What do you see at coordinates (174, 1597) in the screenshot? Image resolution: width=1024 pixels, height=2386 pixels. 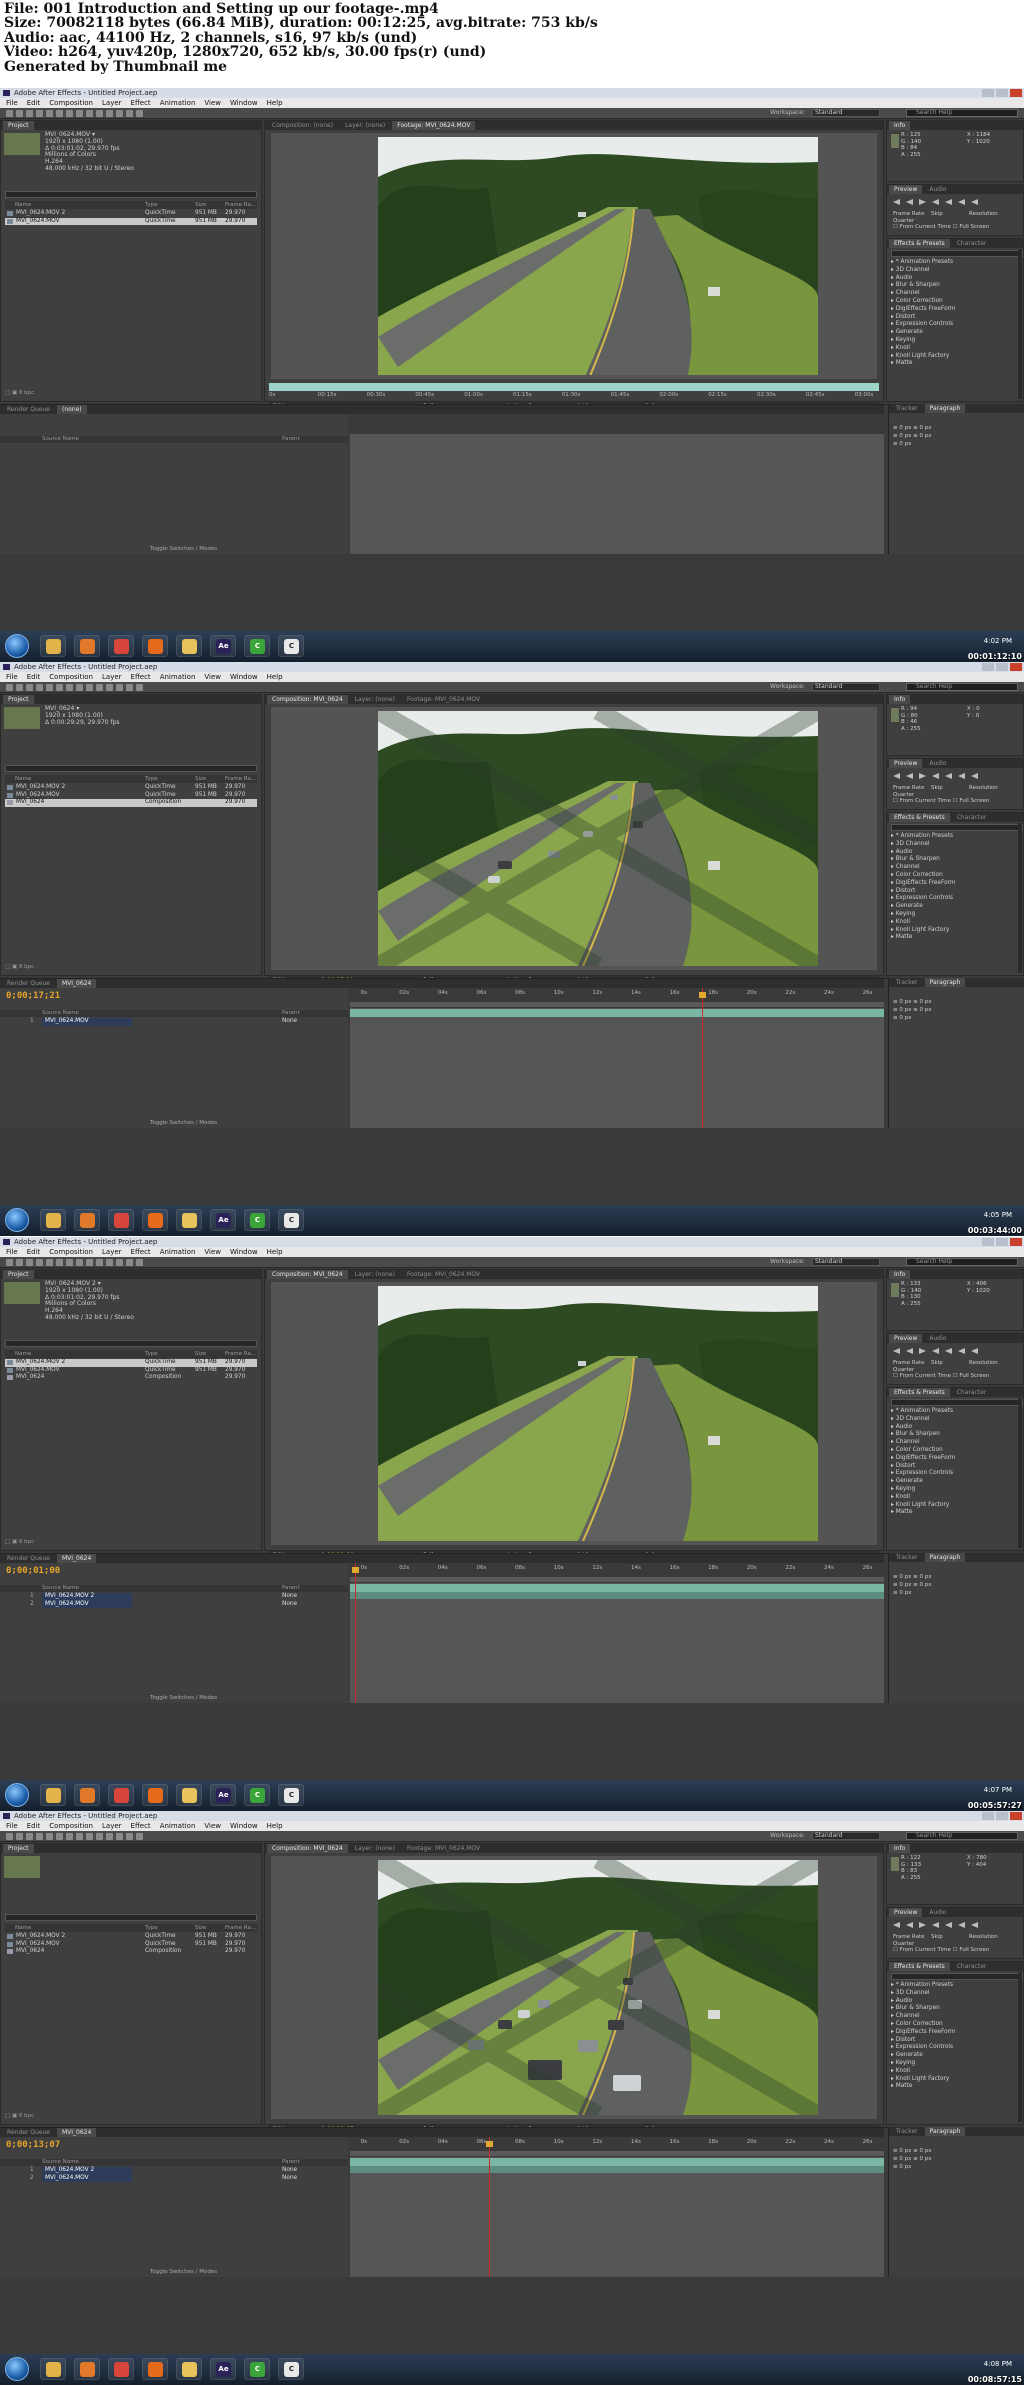 I see `timeline-layer-row: 1 MVI_0624.MOV 2 None` at bounding box center [174, 1597].